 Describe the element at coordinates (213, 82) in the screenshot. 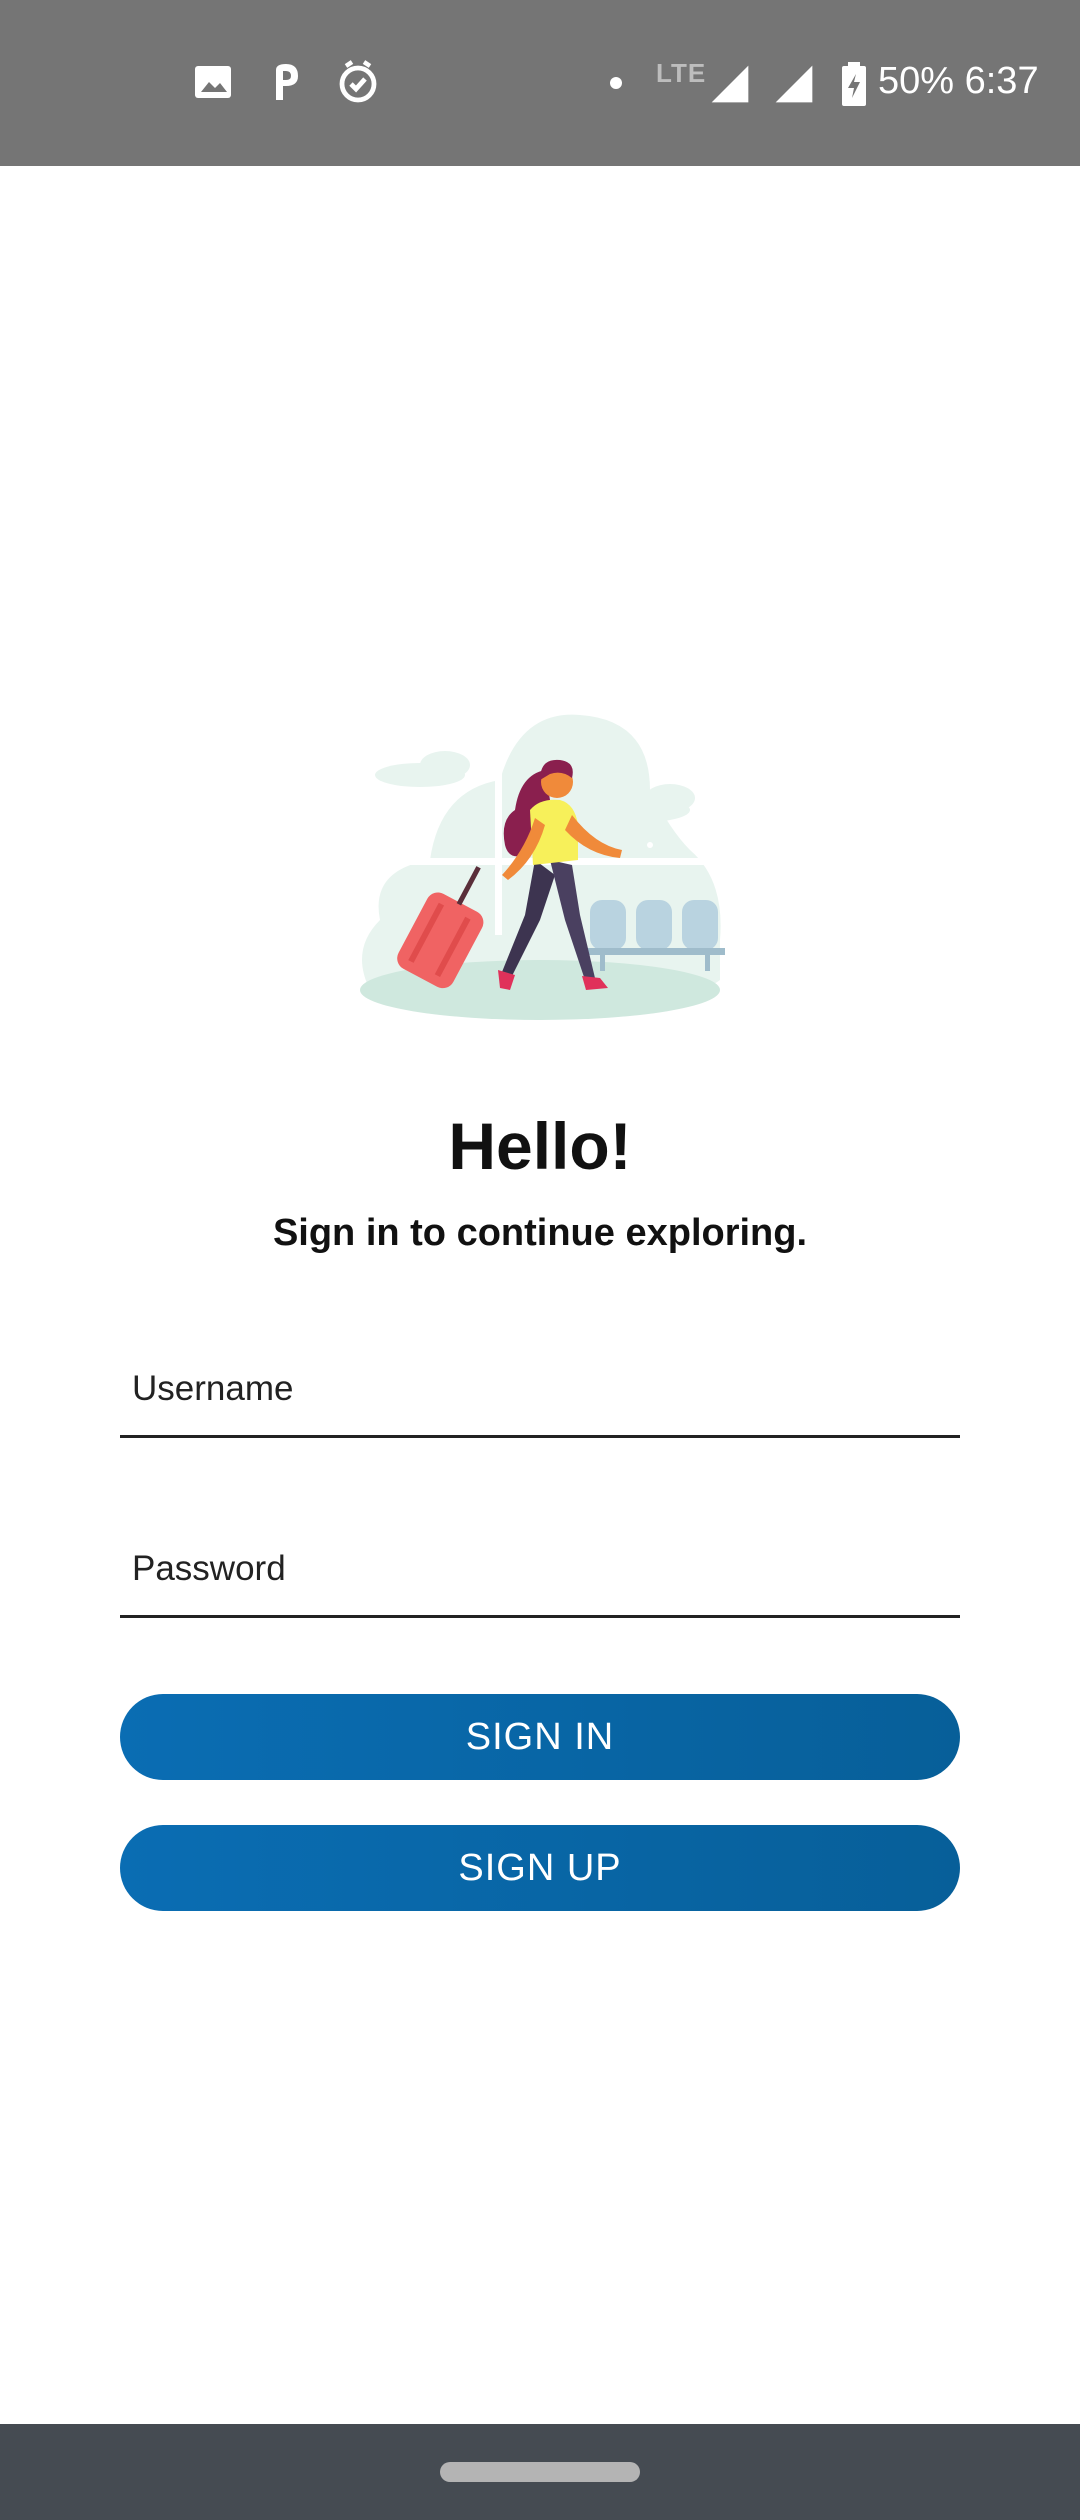

I see `image-icon` at that location.